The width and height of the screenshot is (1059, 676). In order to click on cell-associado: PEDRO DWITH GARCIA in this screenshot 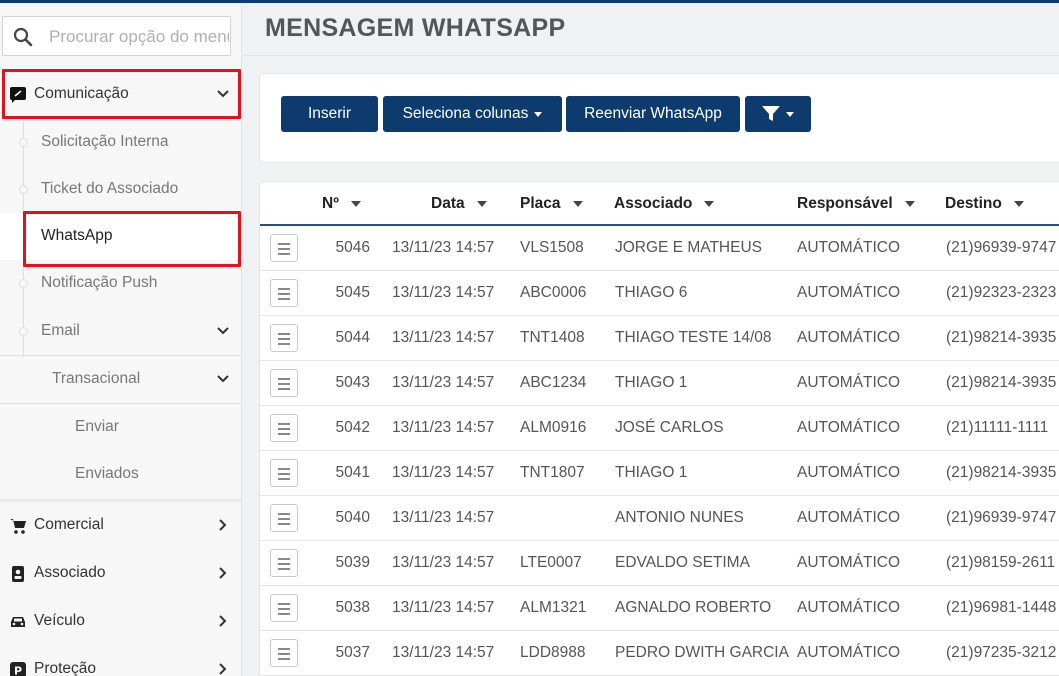, I will do `click(702, 652)`.